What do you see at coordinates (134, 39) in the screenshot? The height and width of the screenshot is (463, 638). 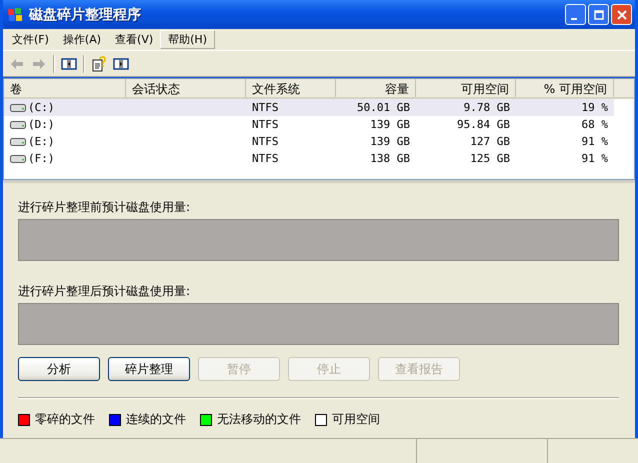 I see `menu-item: 查看(V)` at bounding box center [134, 39].